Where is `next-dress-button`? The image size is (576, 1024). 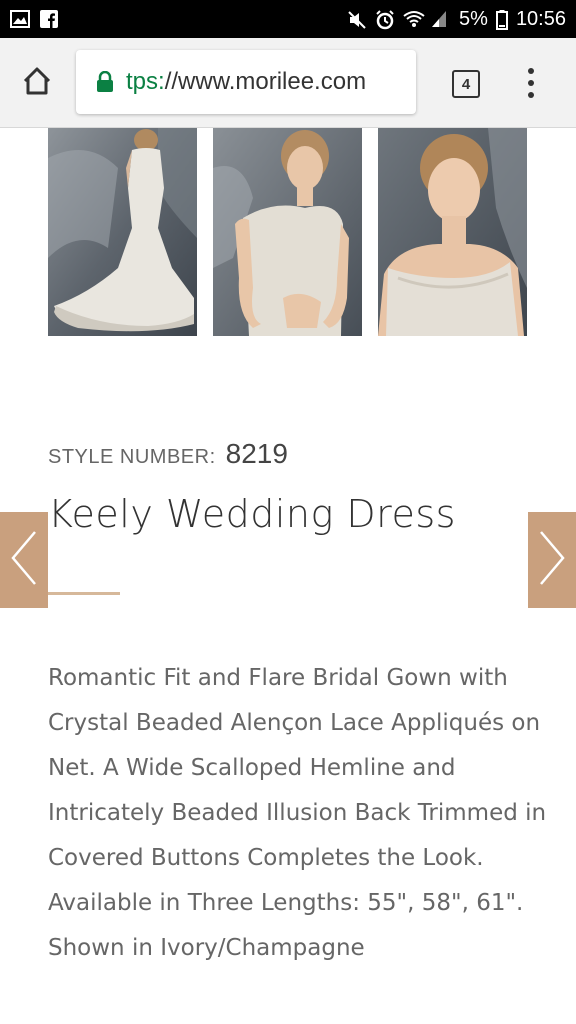 next-dress-button is located at coordinates (552, 560).